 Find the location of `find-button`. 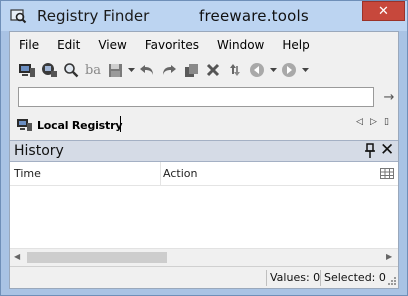

find-button is located at coordinates (71, 70).